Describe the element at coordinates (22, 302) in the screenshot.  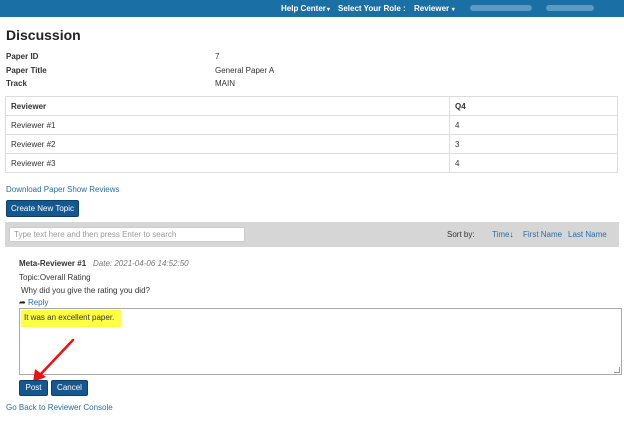
I see `reply-arrow-icon: ➦` at that location.